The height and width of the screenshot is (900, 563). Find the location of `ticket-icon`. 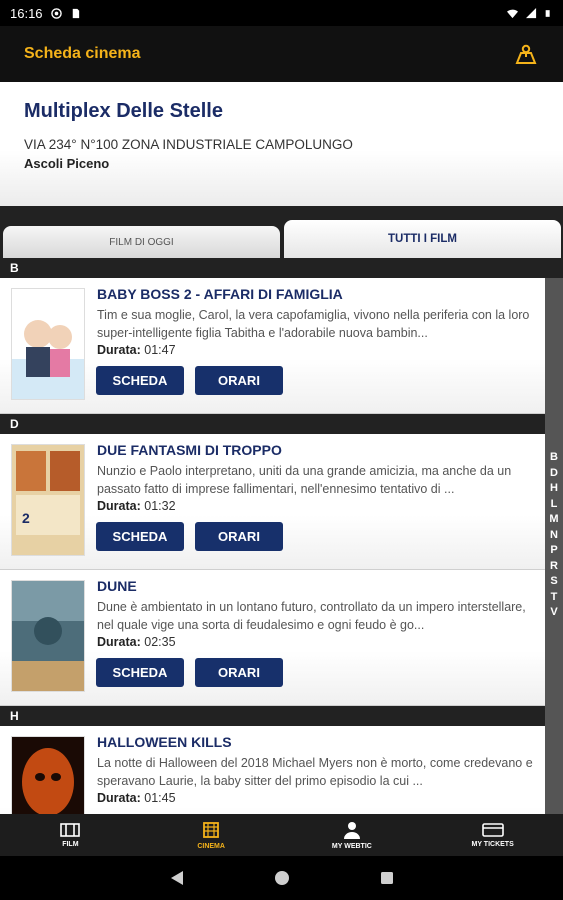

ticket-icon is located at coordinates (492, 829).